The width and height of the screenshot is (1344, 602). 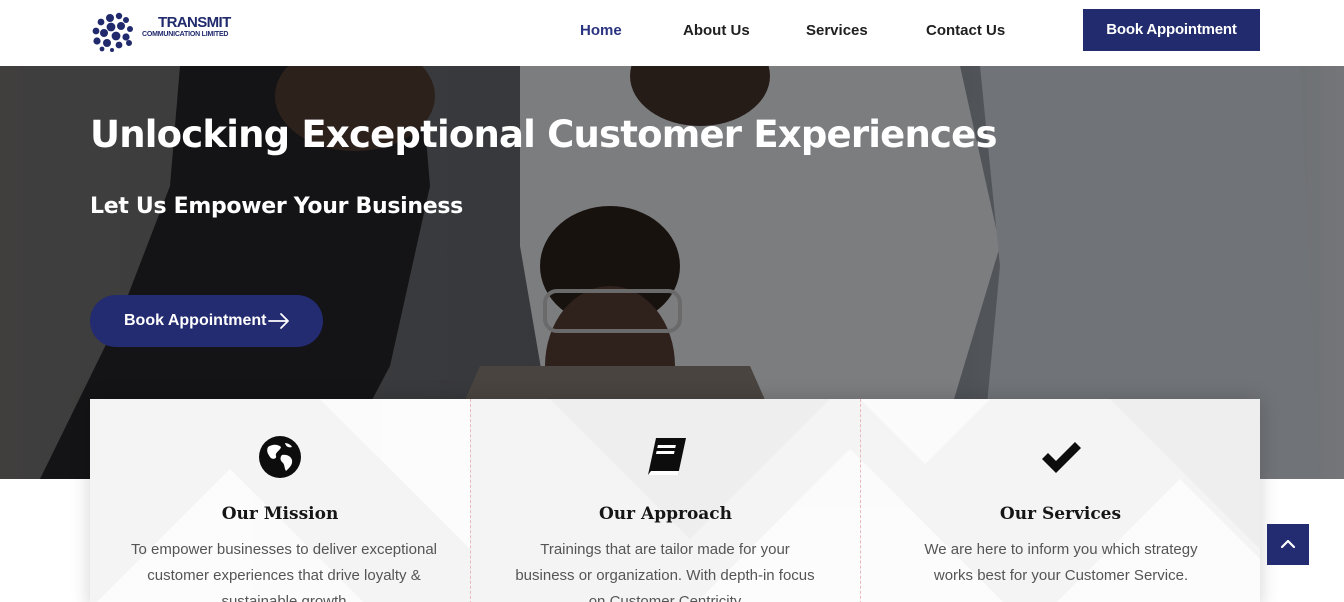 I want to click on feature-title: Our Approach, so click(x=665, y=514).